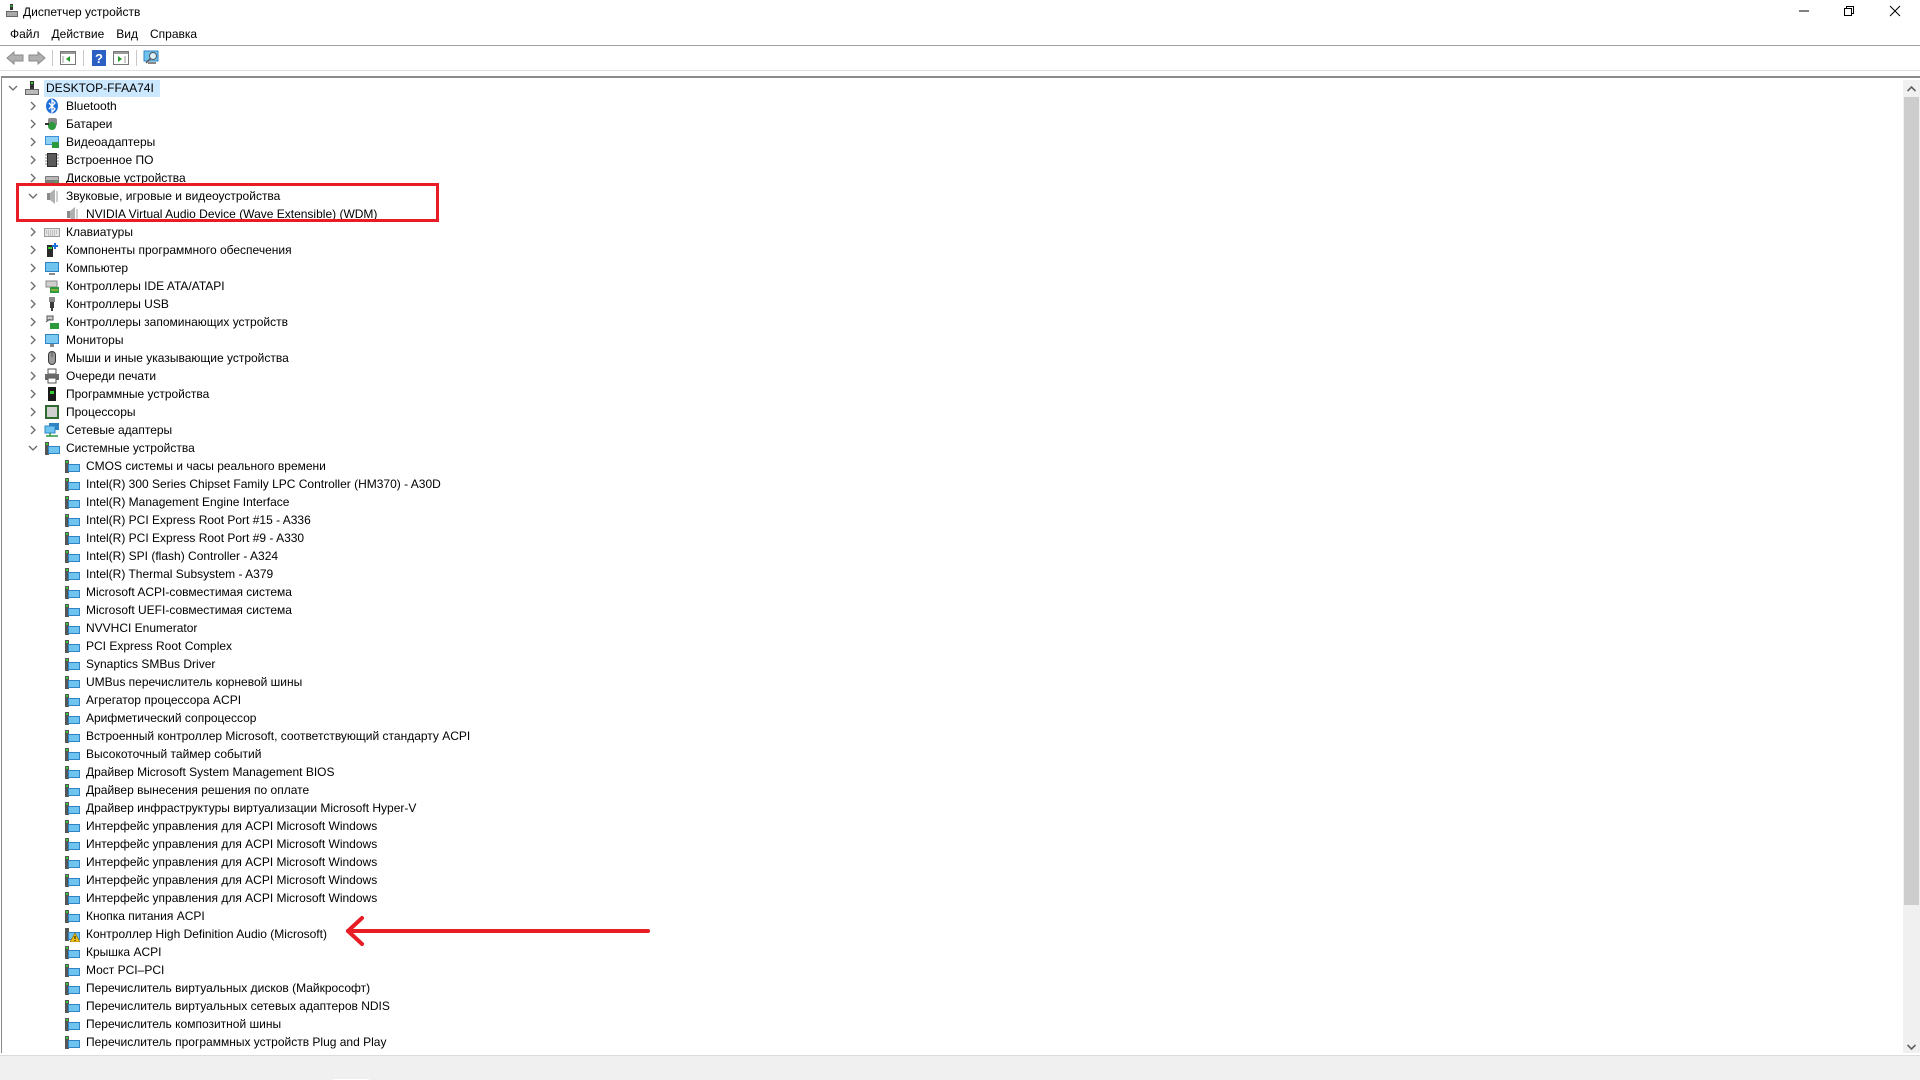  I want to click on tree-category: Компоненты программного обеспечения, so click(160, 250).